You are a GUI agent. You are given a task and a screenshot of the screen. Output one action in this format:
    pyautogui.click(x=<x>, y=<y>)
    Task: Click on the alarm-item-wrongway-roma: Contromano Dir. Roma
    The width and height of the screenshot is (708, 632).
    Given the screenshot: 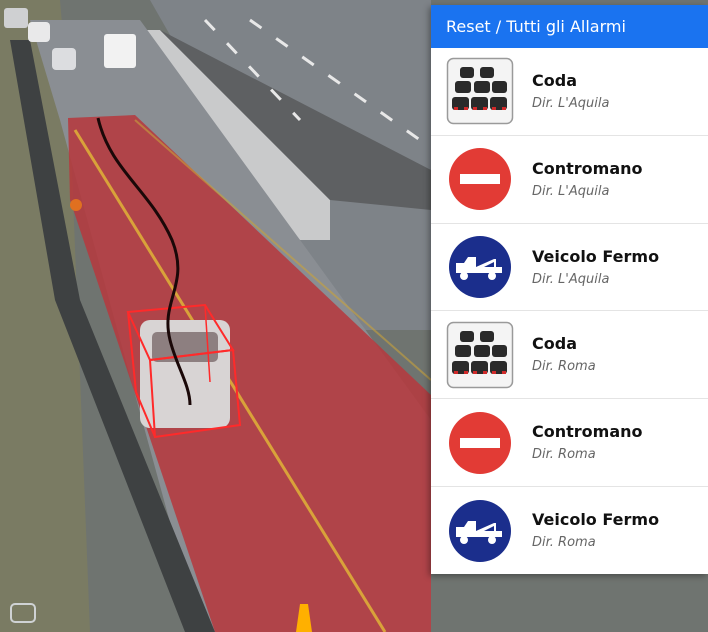 What is the action you would take?
    pyautogui.click(x=569, y=443)
    